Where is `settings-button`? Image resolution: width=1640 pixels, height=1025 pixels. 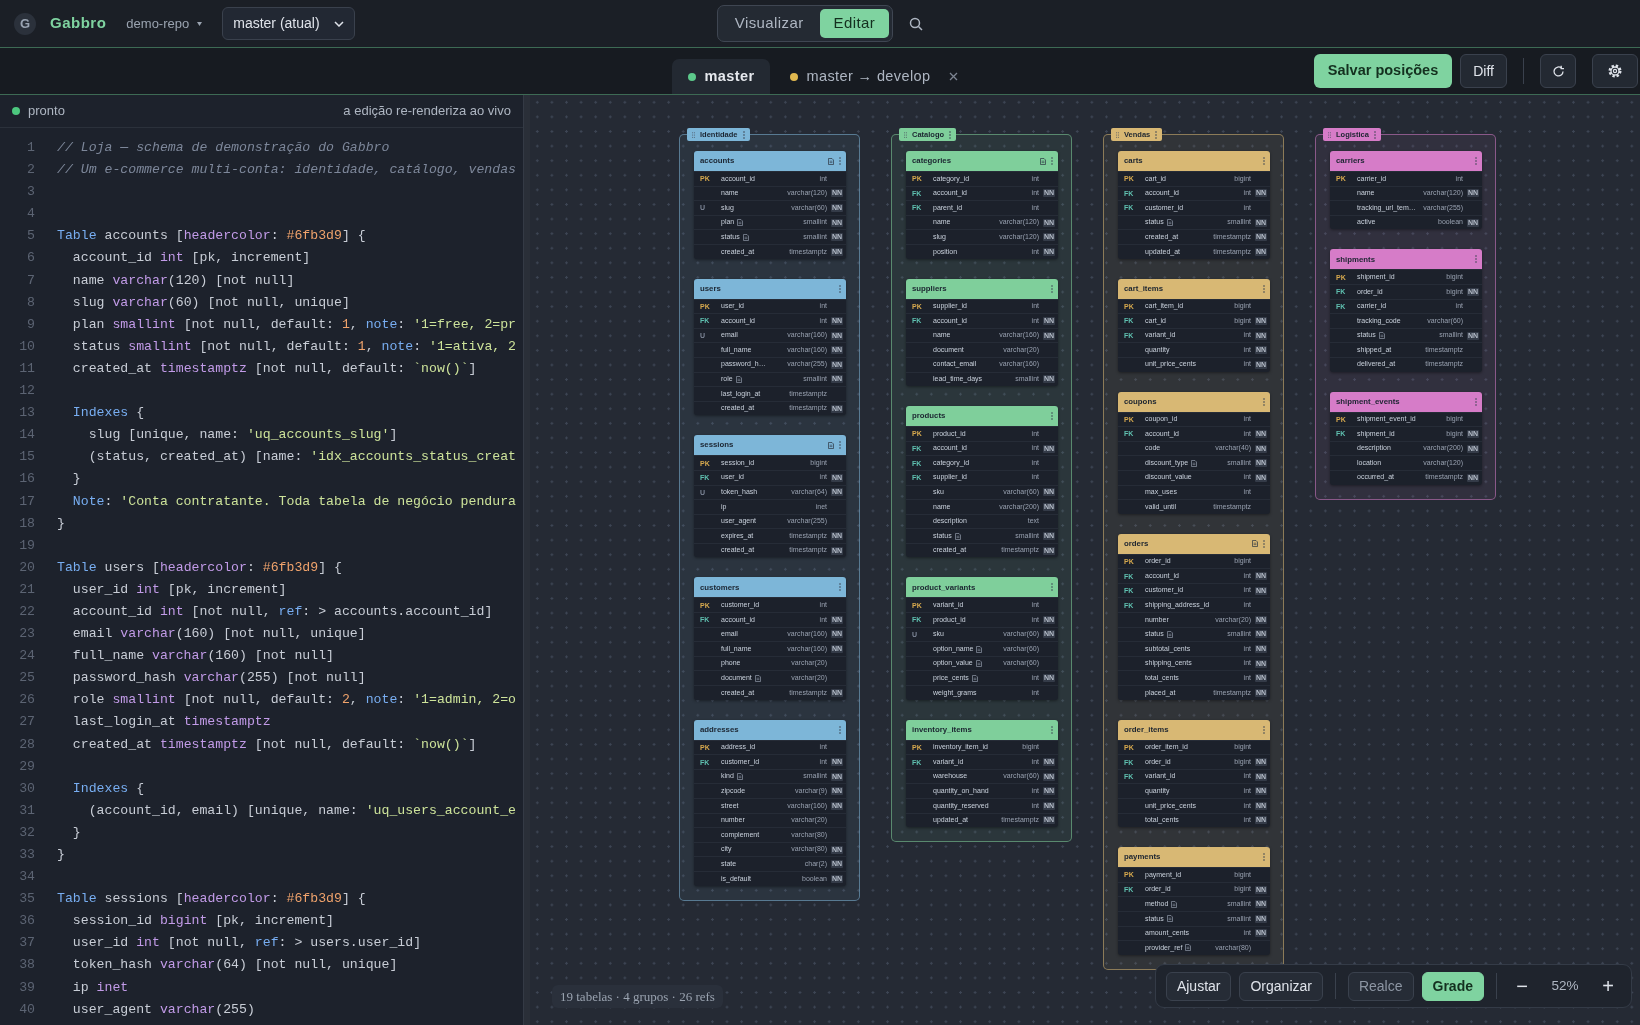 settings-button is located at coordinates (1615, 71).